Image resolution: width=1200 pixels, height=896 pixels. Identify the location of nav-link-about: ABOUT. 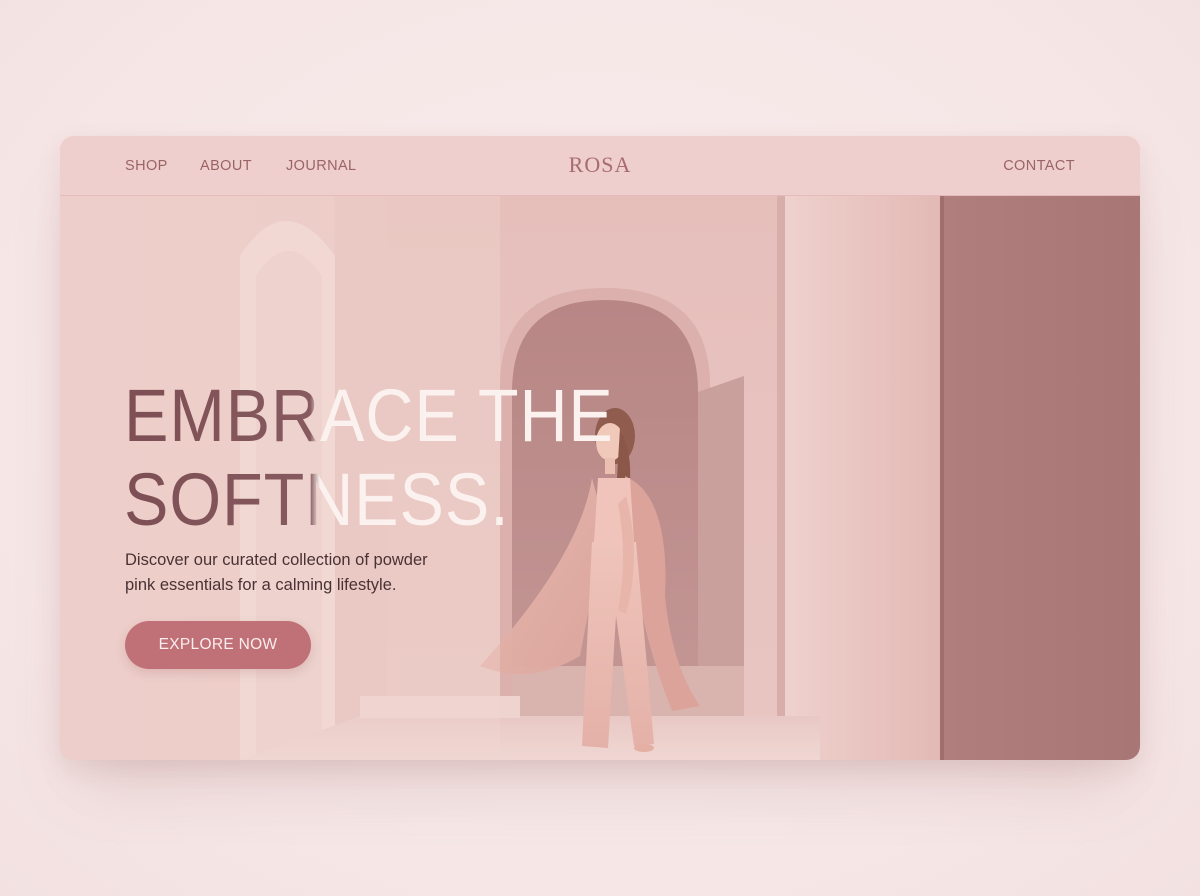
(226, 166).